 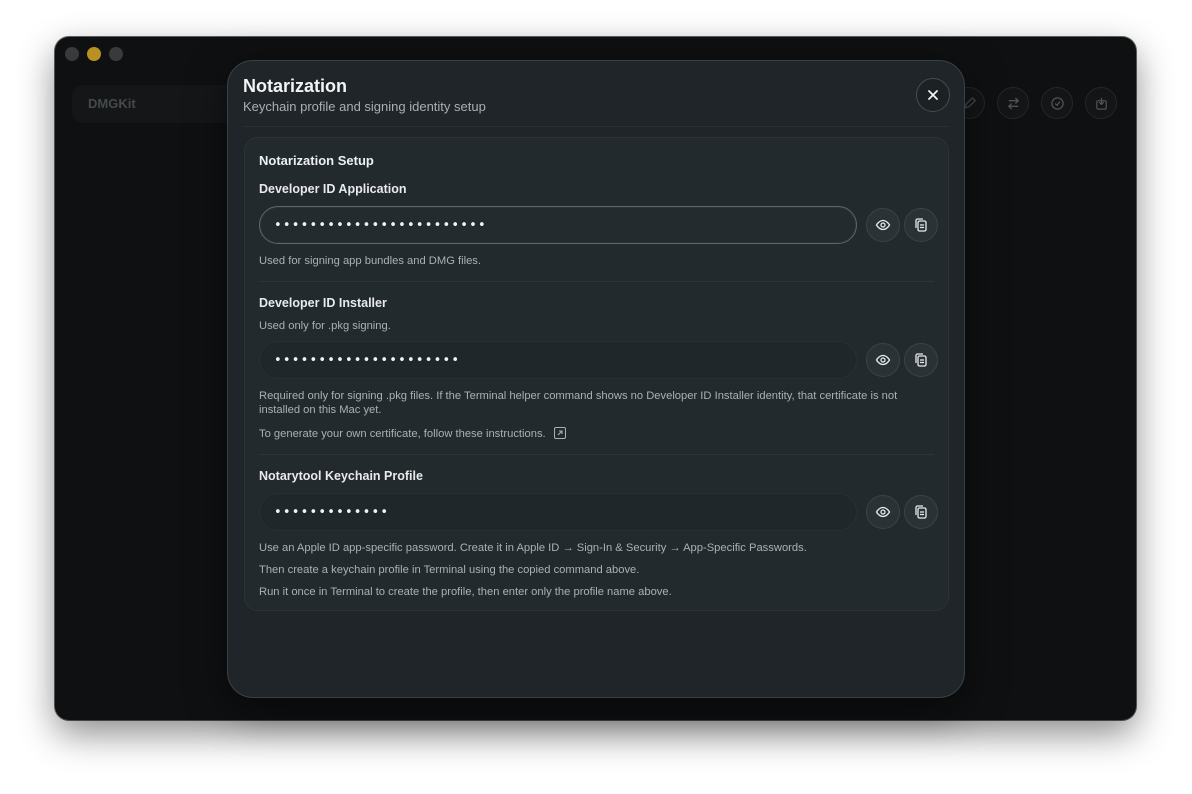 What do you see at coordinates (559, 433) in the screenshot?
I see `external-link-icon` at bounding box center [559, 433].